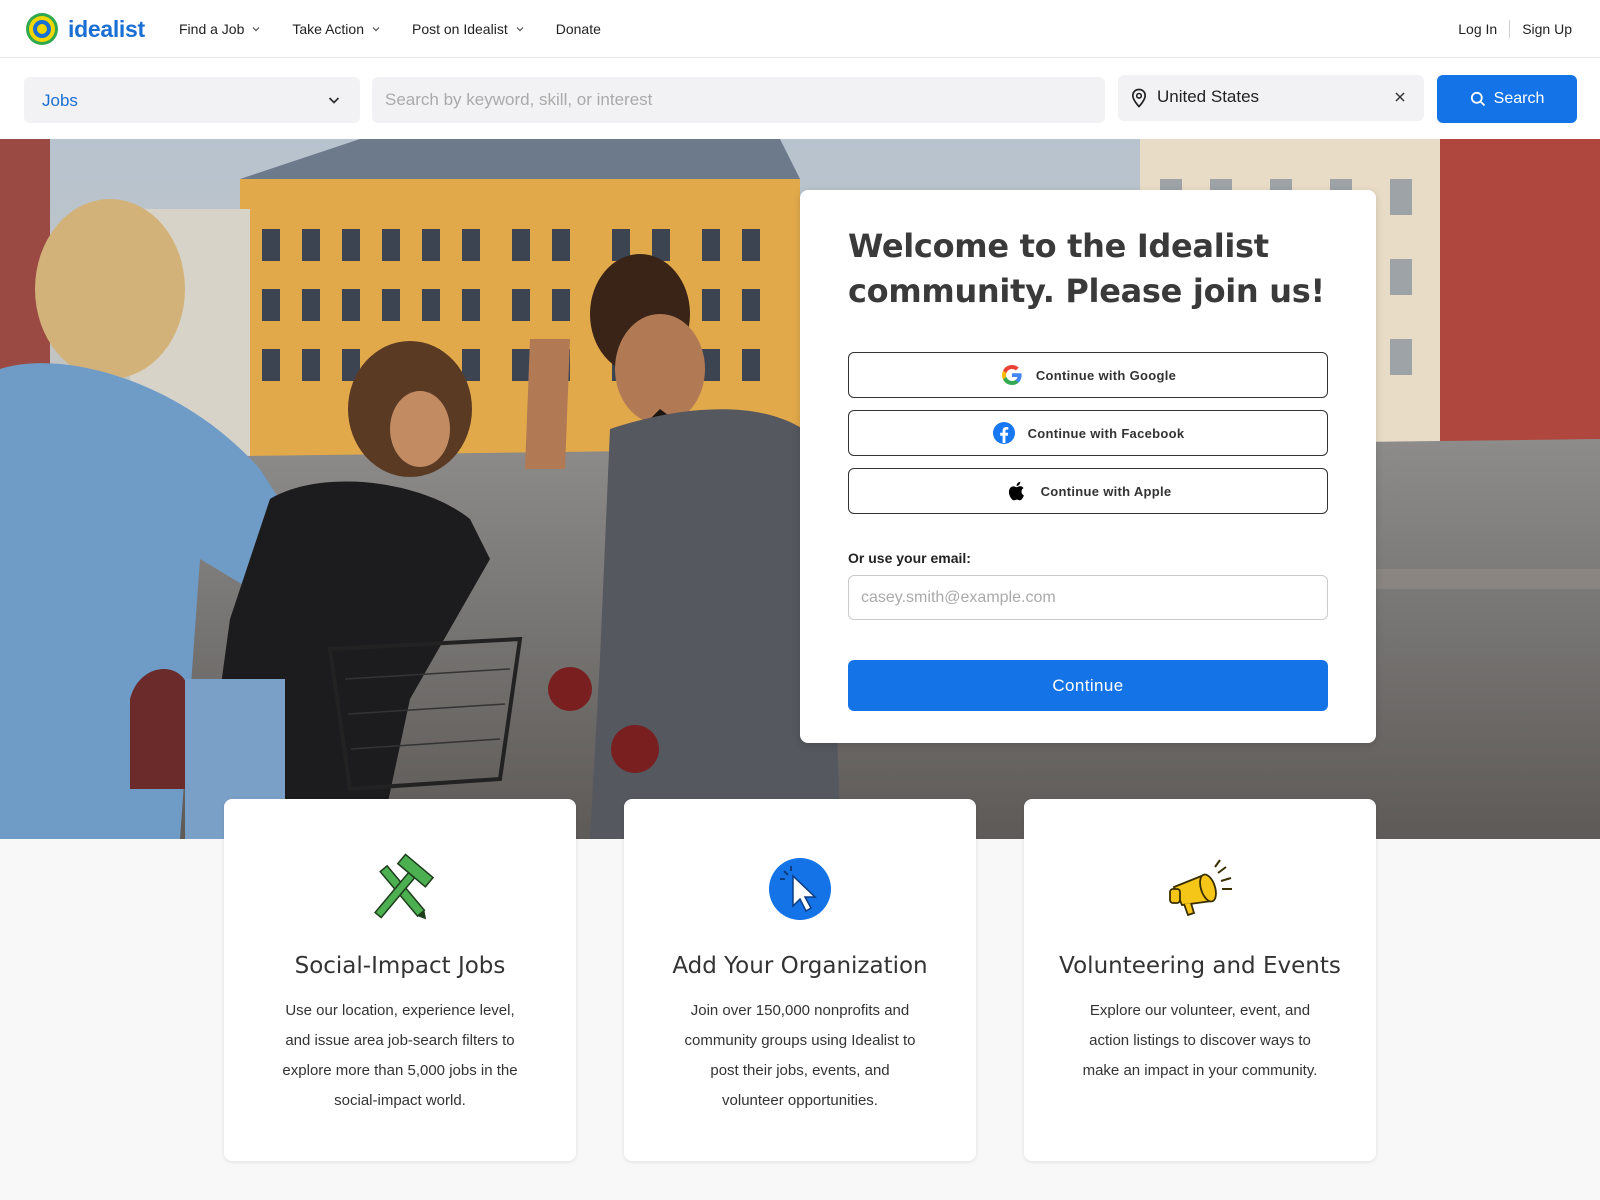 The height and width of the screenshot is (1200, 1600). I want to click on email-label: Or use your email:, so click(909, 558).